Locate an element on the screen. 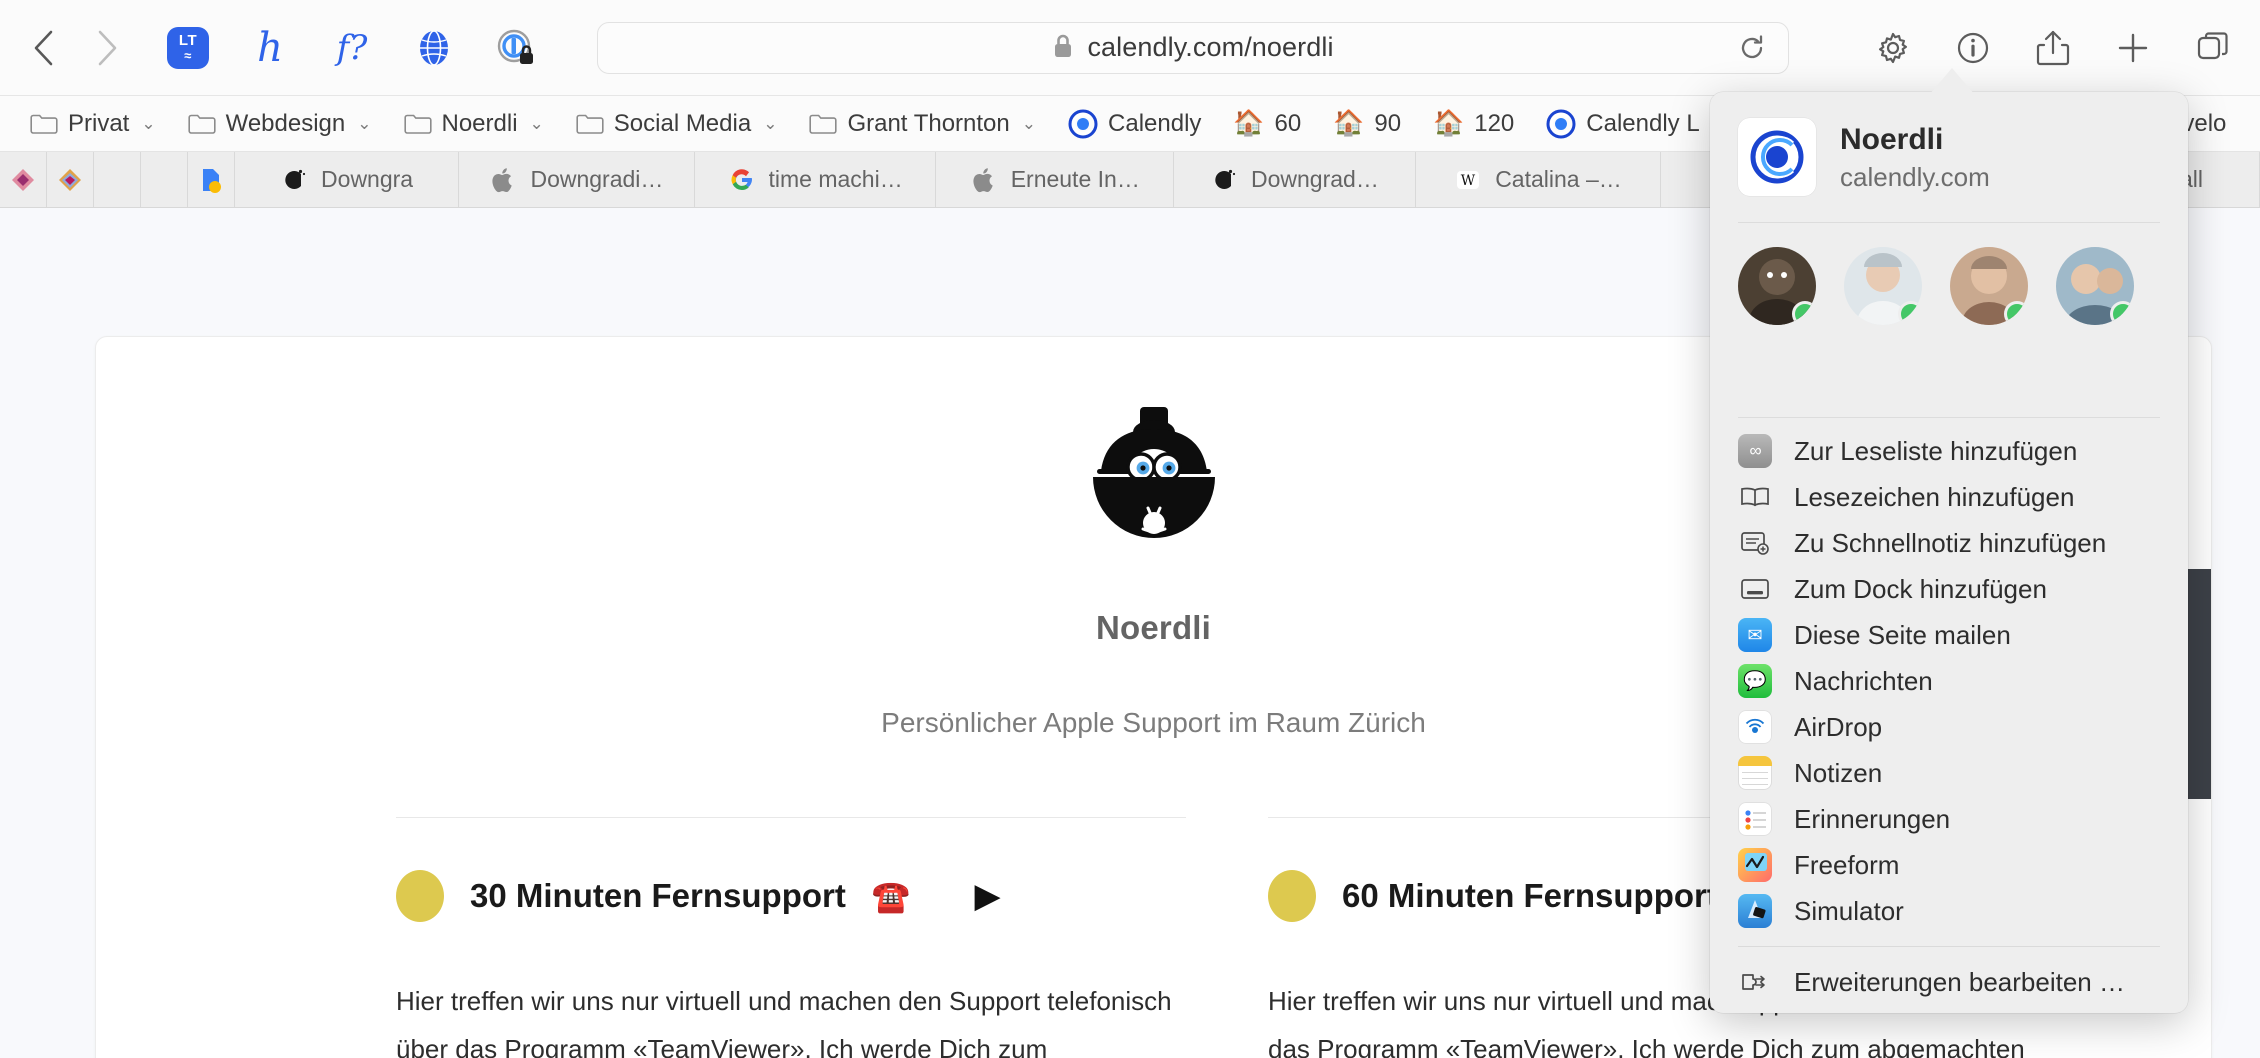 Image resolution: width=2260 pixels, height=1058 pixels. privacy-lock-extension-icon is located at coordinates (516, 48).